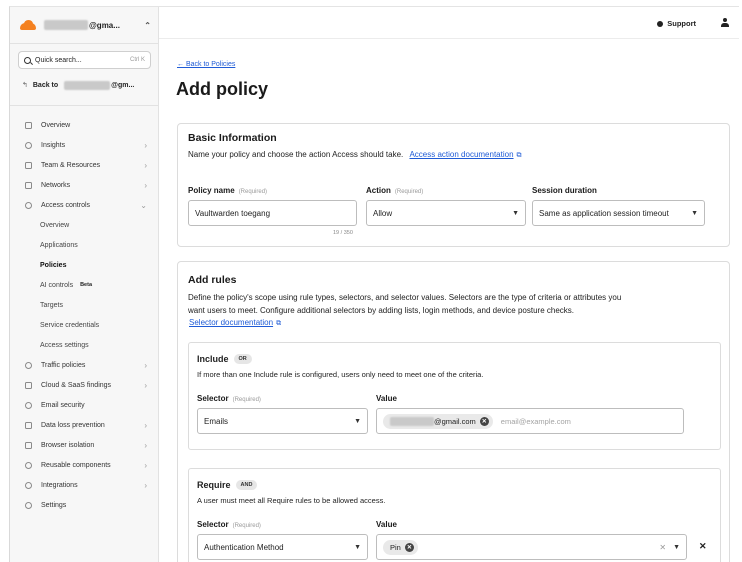 The height and width of the screenshot is (562, 742). What do you see at coordinates (681, 23) in the screenshot?
I see `support-label: Support` at bounding box center [681, 23].